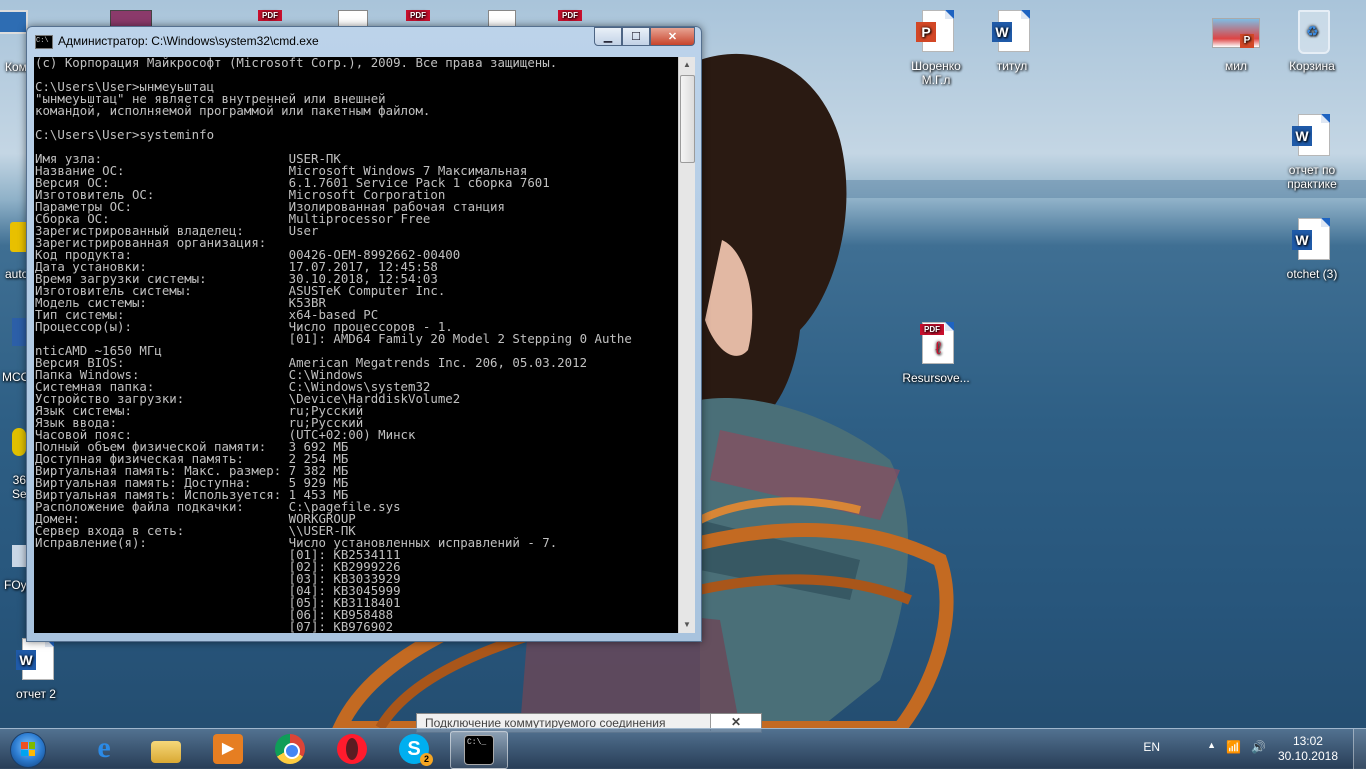  I want to click on network-icon: 📶, so click(1233, 747).